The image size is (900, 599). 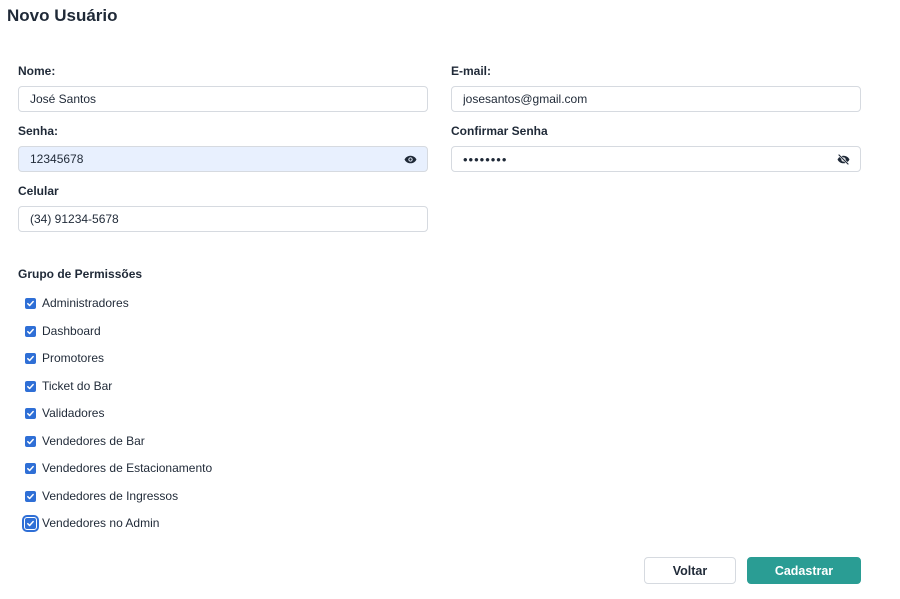 I want to click on submit-button: Cadastrar, so click(x=804, y=570).